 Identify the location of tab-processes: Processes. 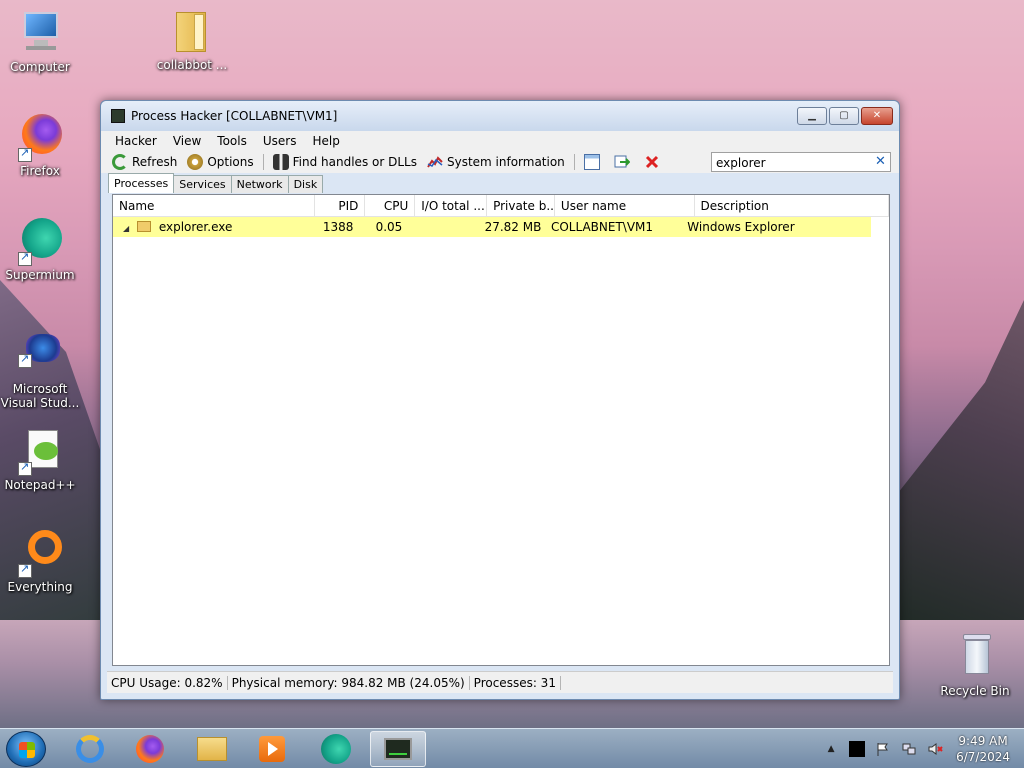
(141, 183).